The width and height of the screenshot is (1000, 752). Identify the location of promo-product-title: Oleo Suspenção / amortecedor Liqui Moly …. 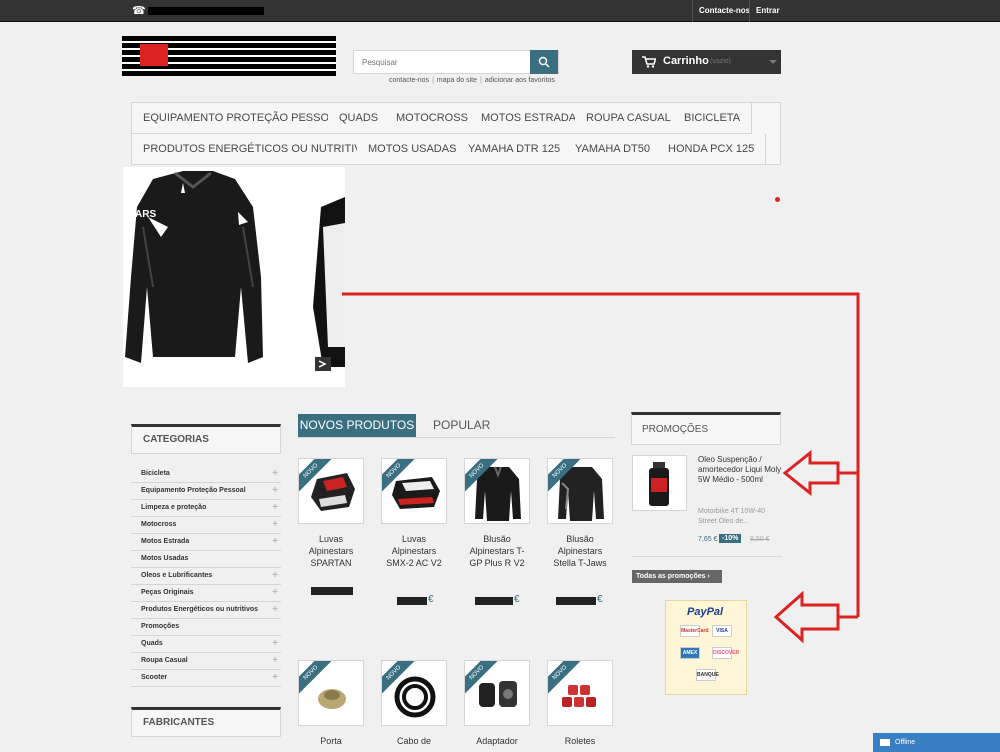
(740, 470).